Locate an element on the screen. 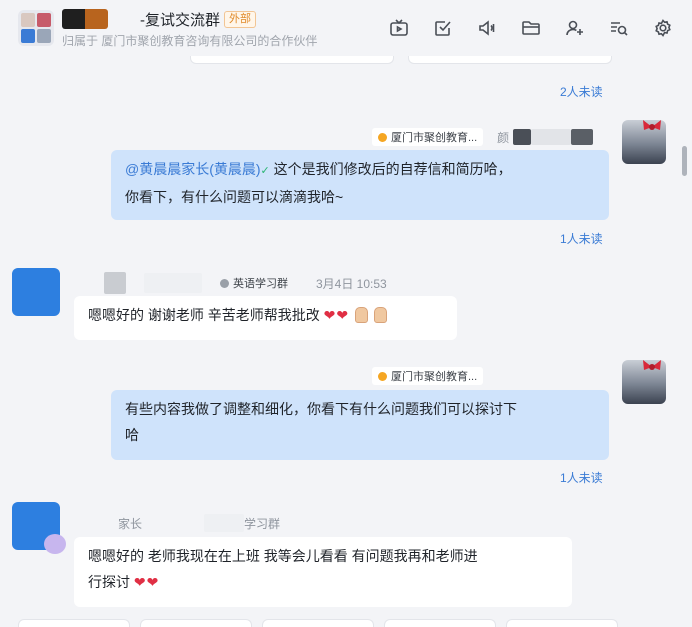  avatar-decoration is located at coordinates (55, 544).